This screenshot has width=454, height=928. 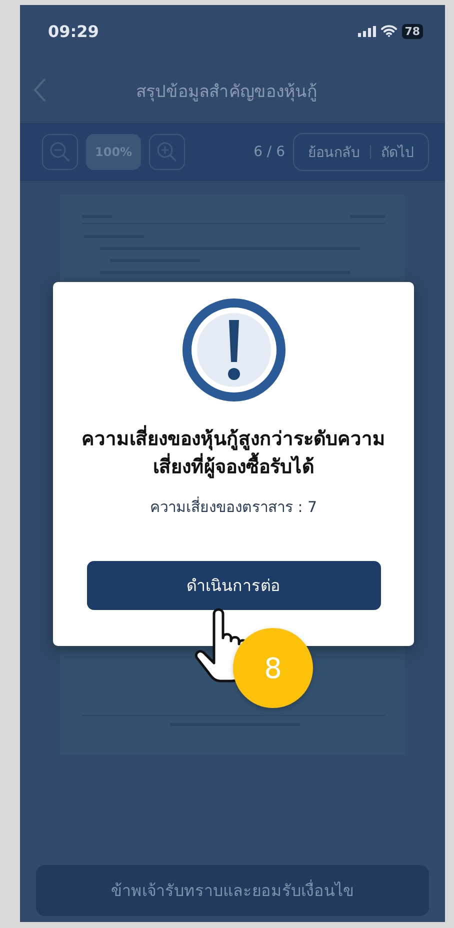 I want to click on accept-terms-button: ข้าพเจ้ารับทราบและยอมรับเงื่อนไข, so click(x=232, y=890).